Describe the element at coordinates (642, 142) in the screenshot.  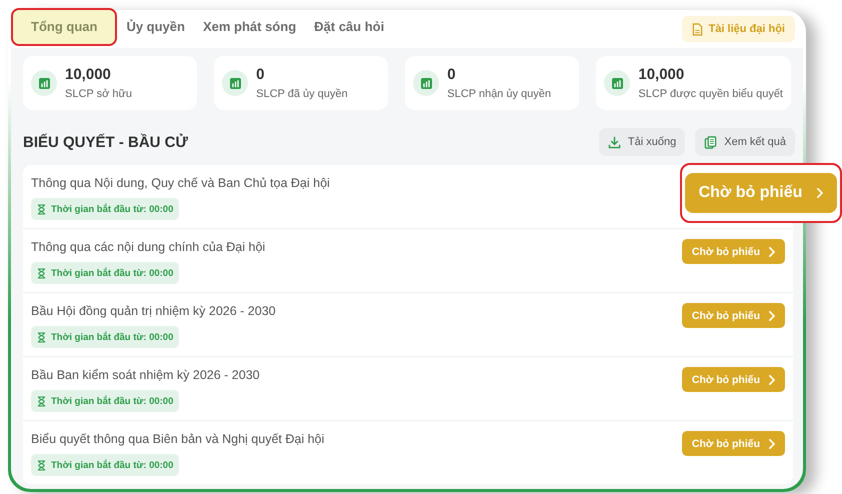
I see `download-button: Tải xuống` at that location.